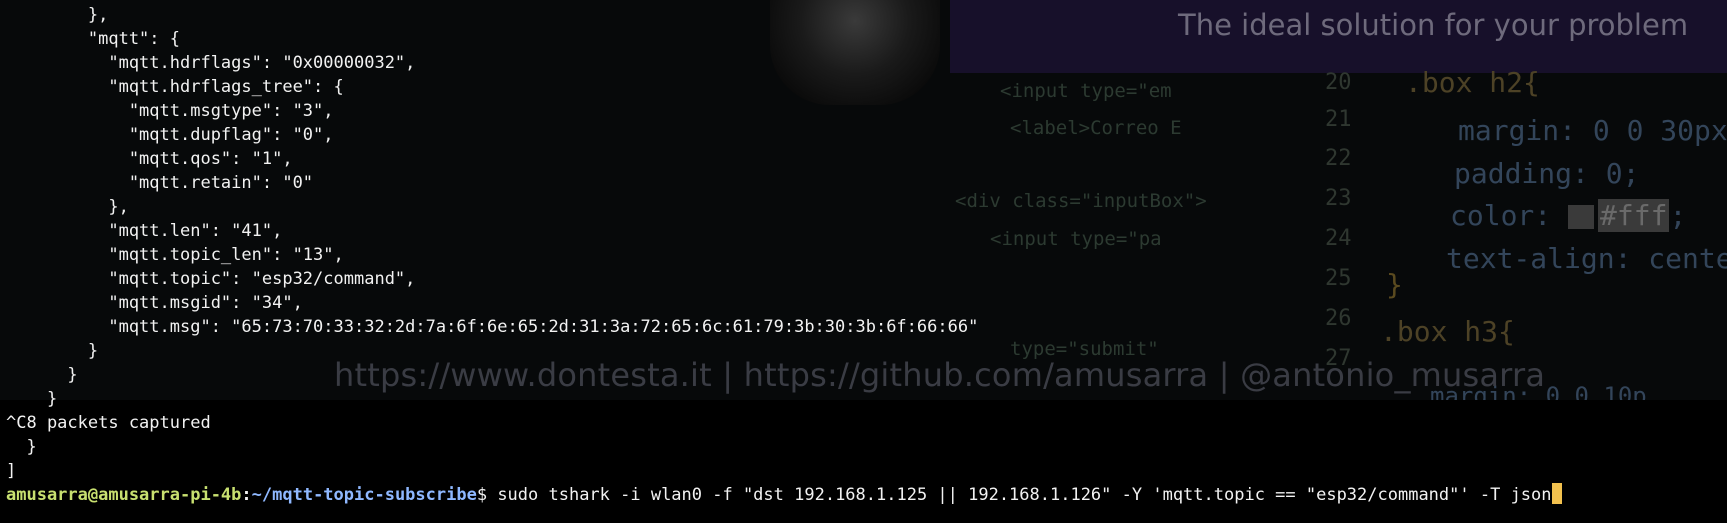 The image size is (1727, 523). I want to click on terminal-output-line: "mqtt": {, so click(93, 39).